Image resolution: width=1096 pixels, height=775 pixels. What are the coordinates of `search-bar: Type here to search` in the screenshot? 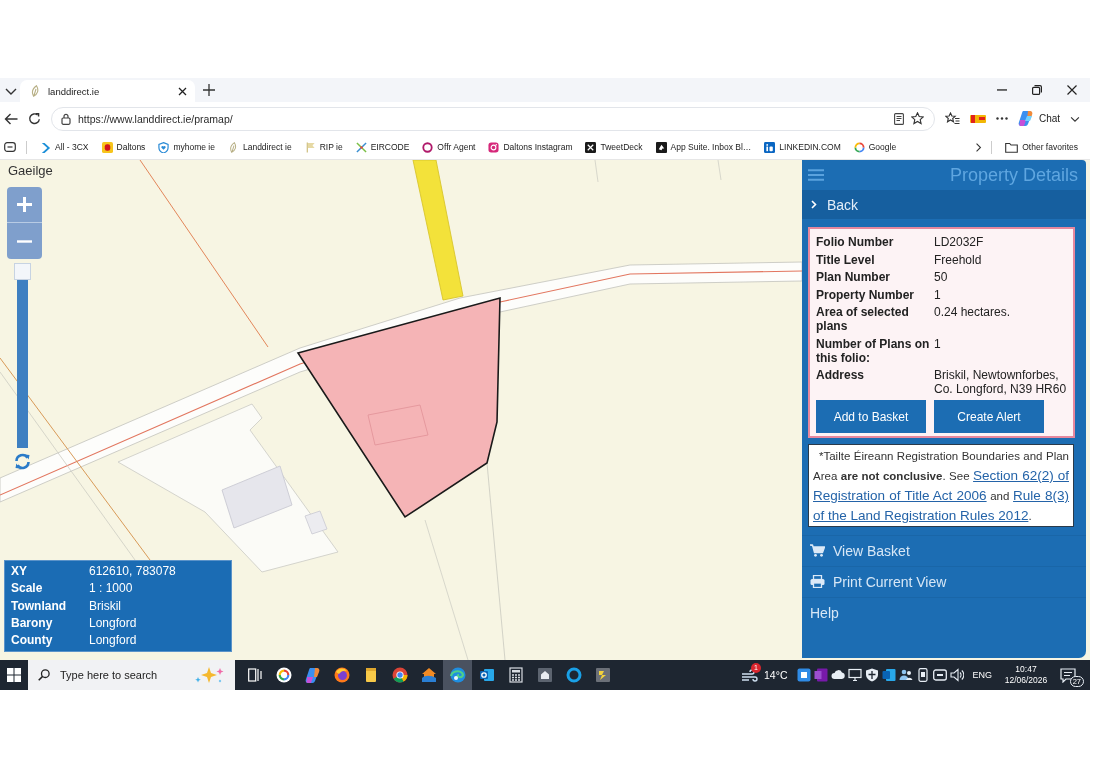 It's located at (131, 675).